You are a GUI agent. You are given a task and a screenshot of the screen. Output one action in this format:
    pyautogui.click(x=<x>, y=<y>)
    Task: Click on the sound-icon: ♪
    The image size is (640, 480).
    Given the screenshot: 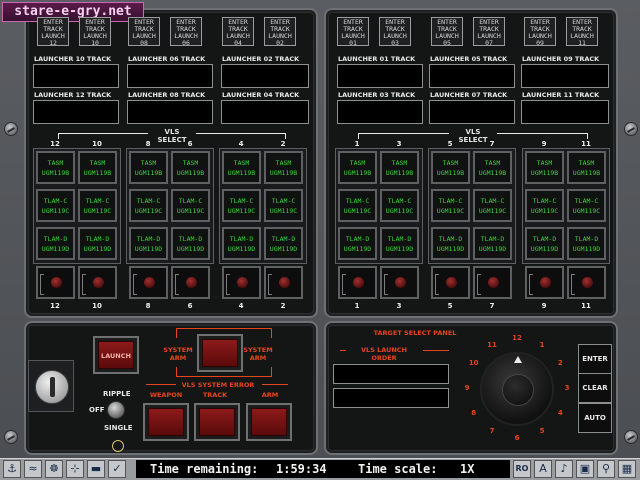 What is the action you would take?
    pyautogui.click(x=564, y=469)
    